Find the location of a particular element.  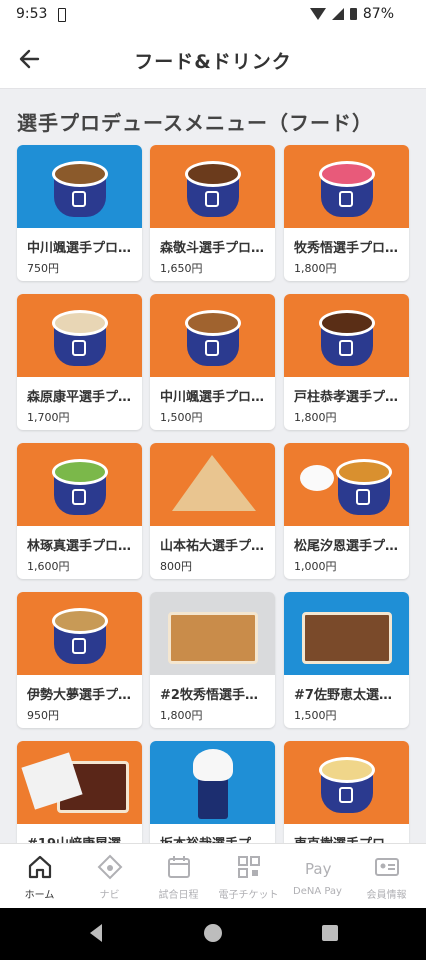

menu-item-name: 松尾汐恩選手プロデュース is located at coordinates (348, 546).